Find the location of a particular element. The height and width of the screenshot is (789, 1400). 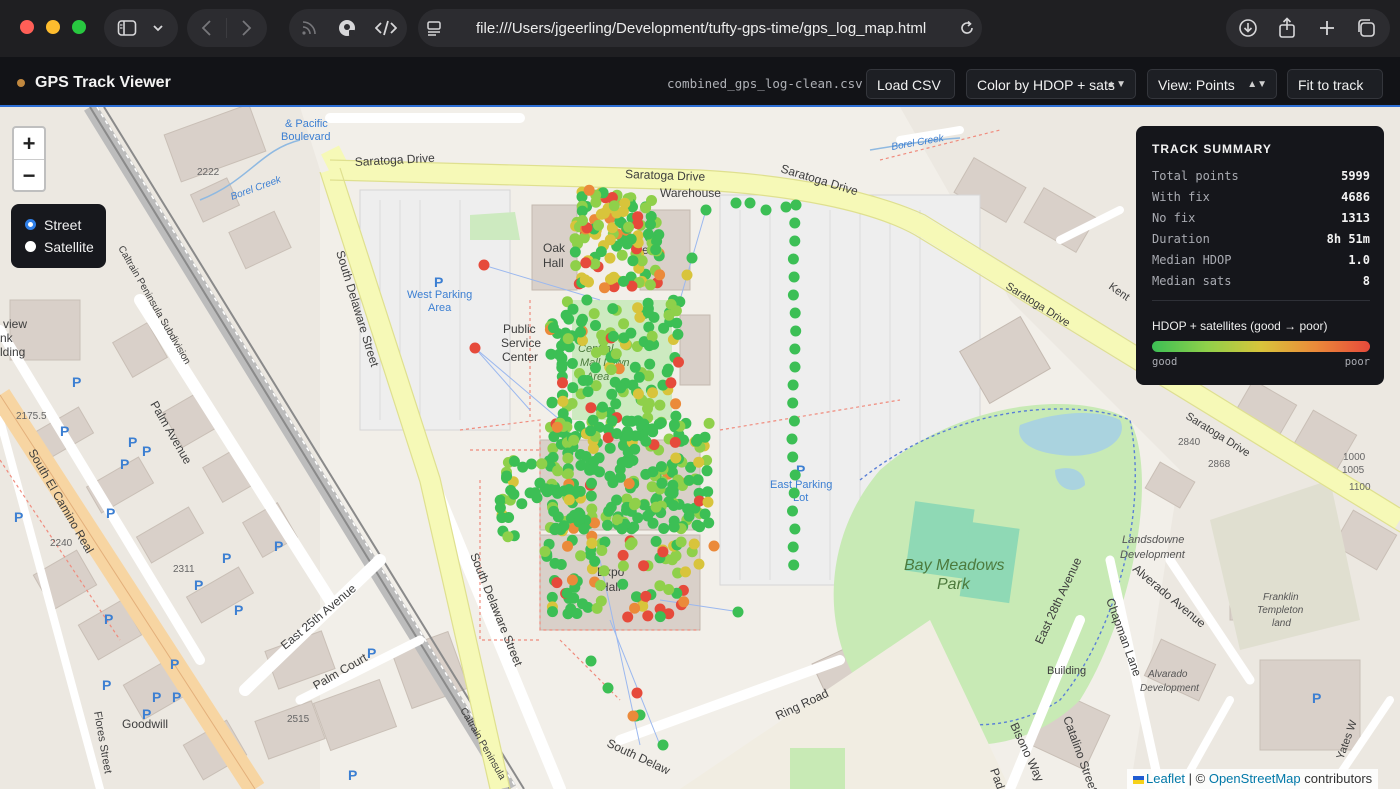

minimize-window-button is located at coordinates (53, 27).